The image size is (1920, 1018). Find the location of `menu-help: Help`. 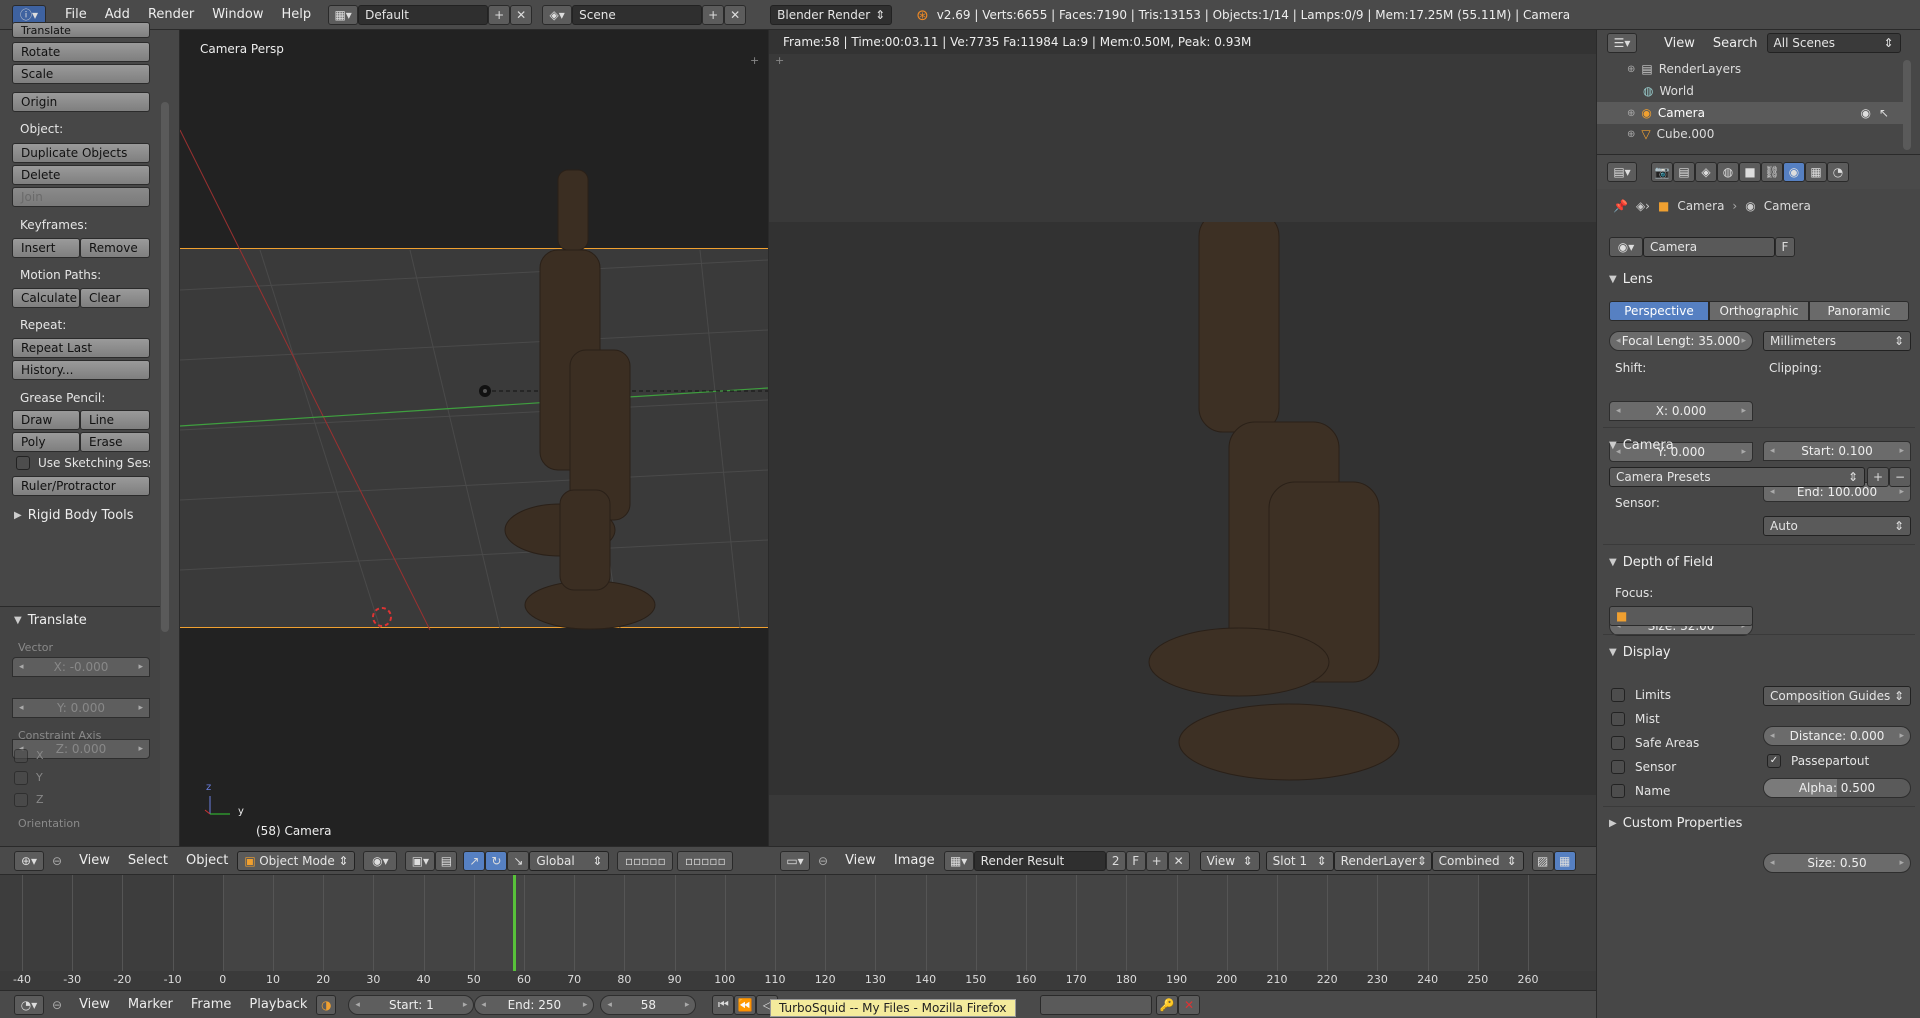

menu-help: Help is located at coordinates (296, 14).